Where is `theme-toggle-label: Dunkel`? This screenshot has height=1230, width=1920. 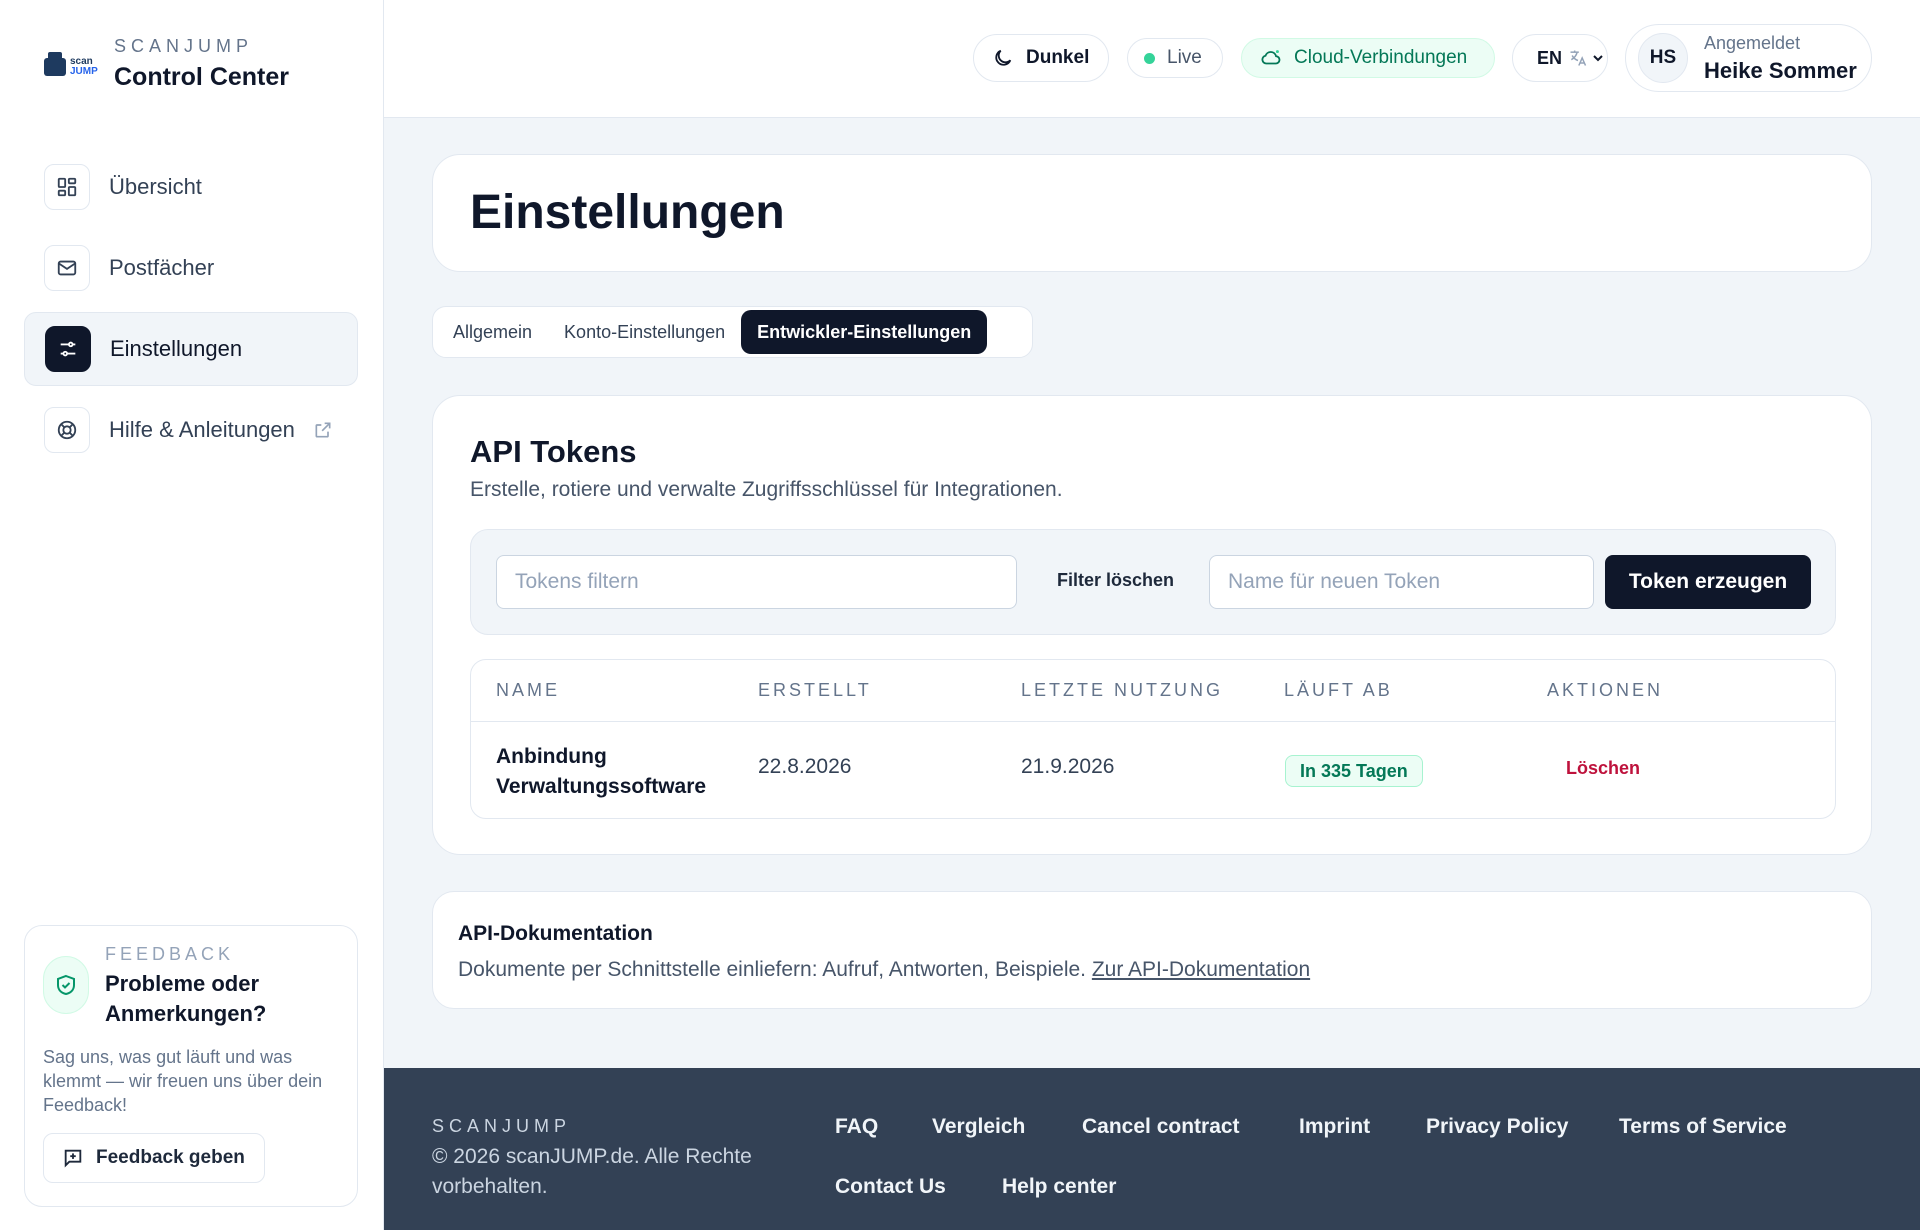 theme-toggle-label: Dunkel is located at coordinates (1058, 57).